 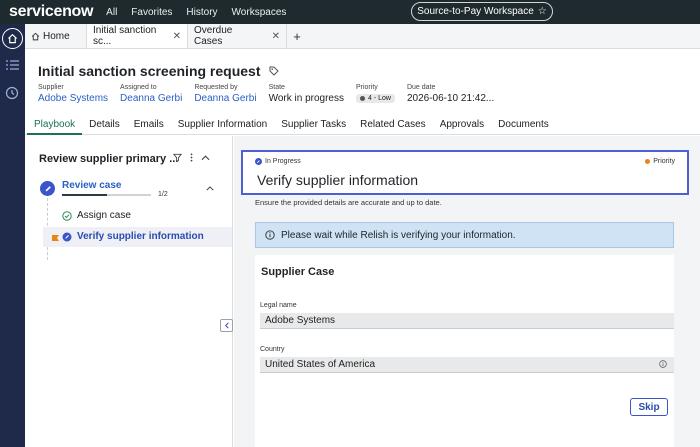 I want to click on collapse-panel-button, so click(x=226, y=325).